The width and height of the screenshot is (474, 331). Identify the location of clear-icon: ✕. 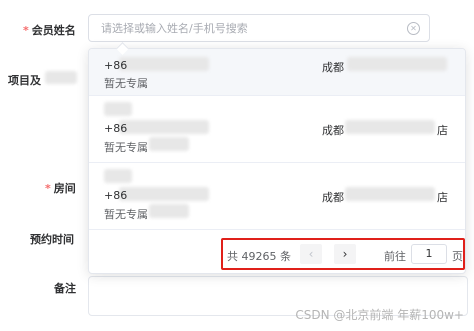
(413, 28).